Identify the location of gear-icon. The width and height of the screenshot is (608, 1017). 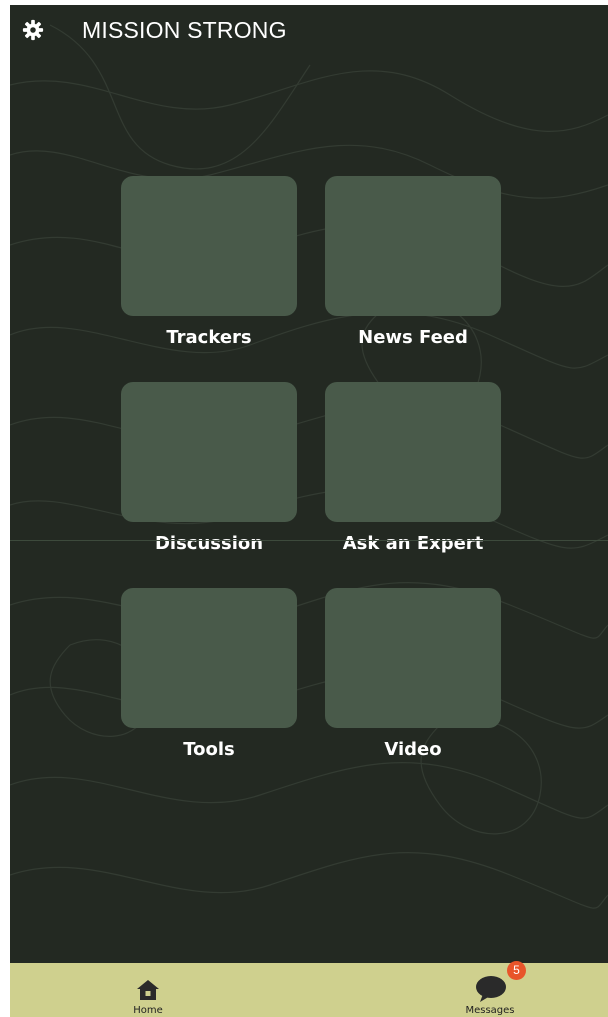
(33, 30).